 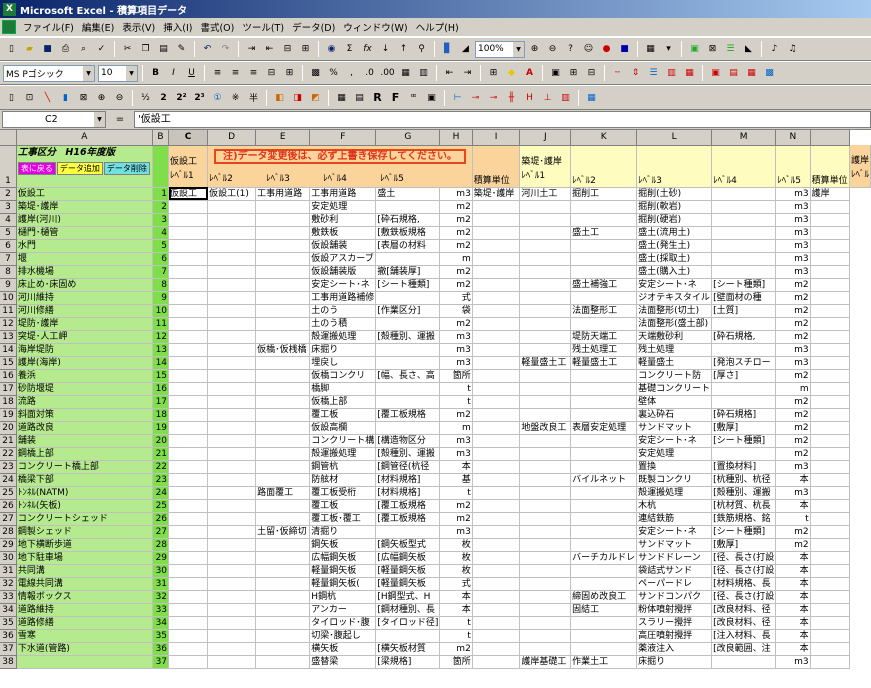 I want to click on row-header: 25, so click(x=8, y=493).